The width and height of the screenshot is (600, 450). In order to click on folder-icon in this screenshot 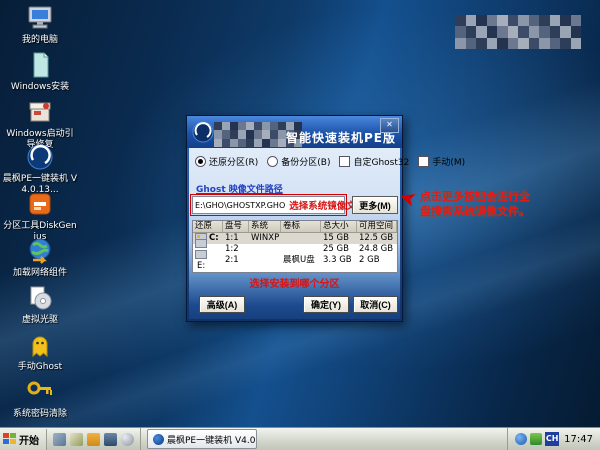, I will do `click(93, 439)`.